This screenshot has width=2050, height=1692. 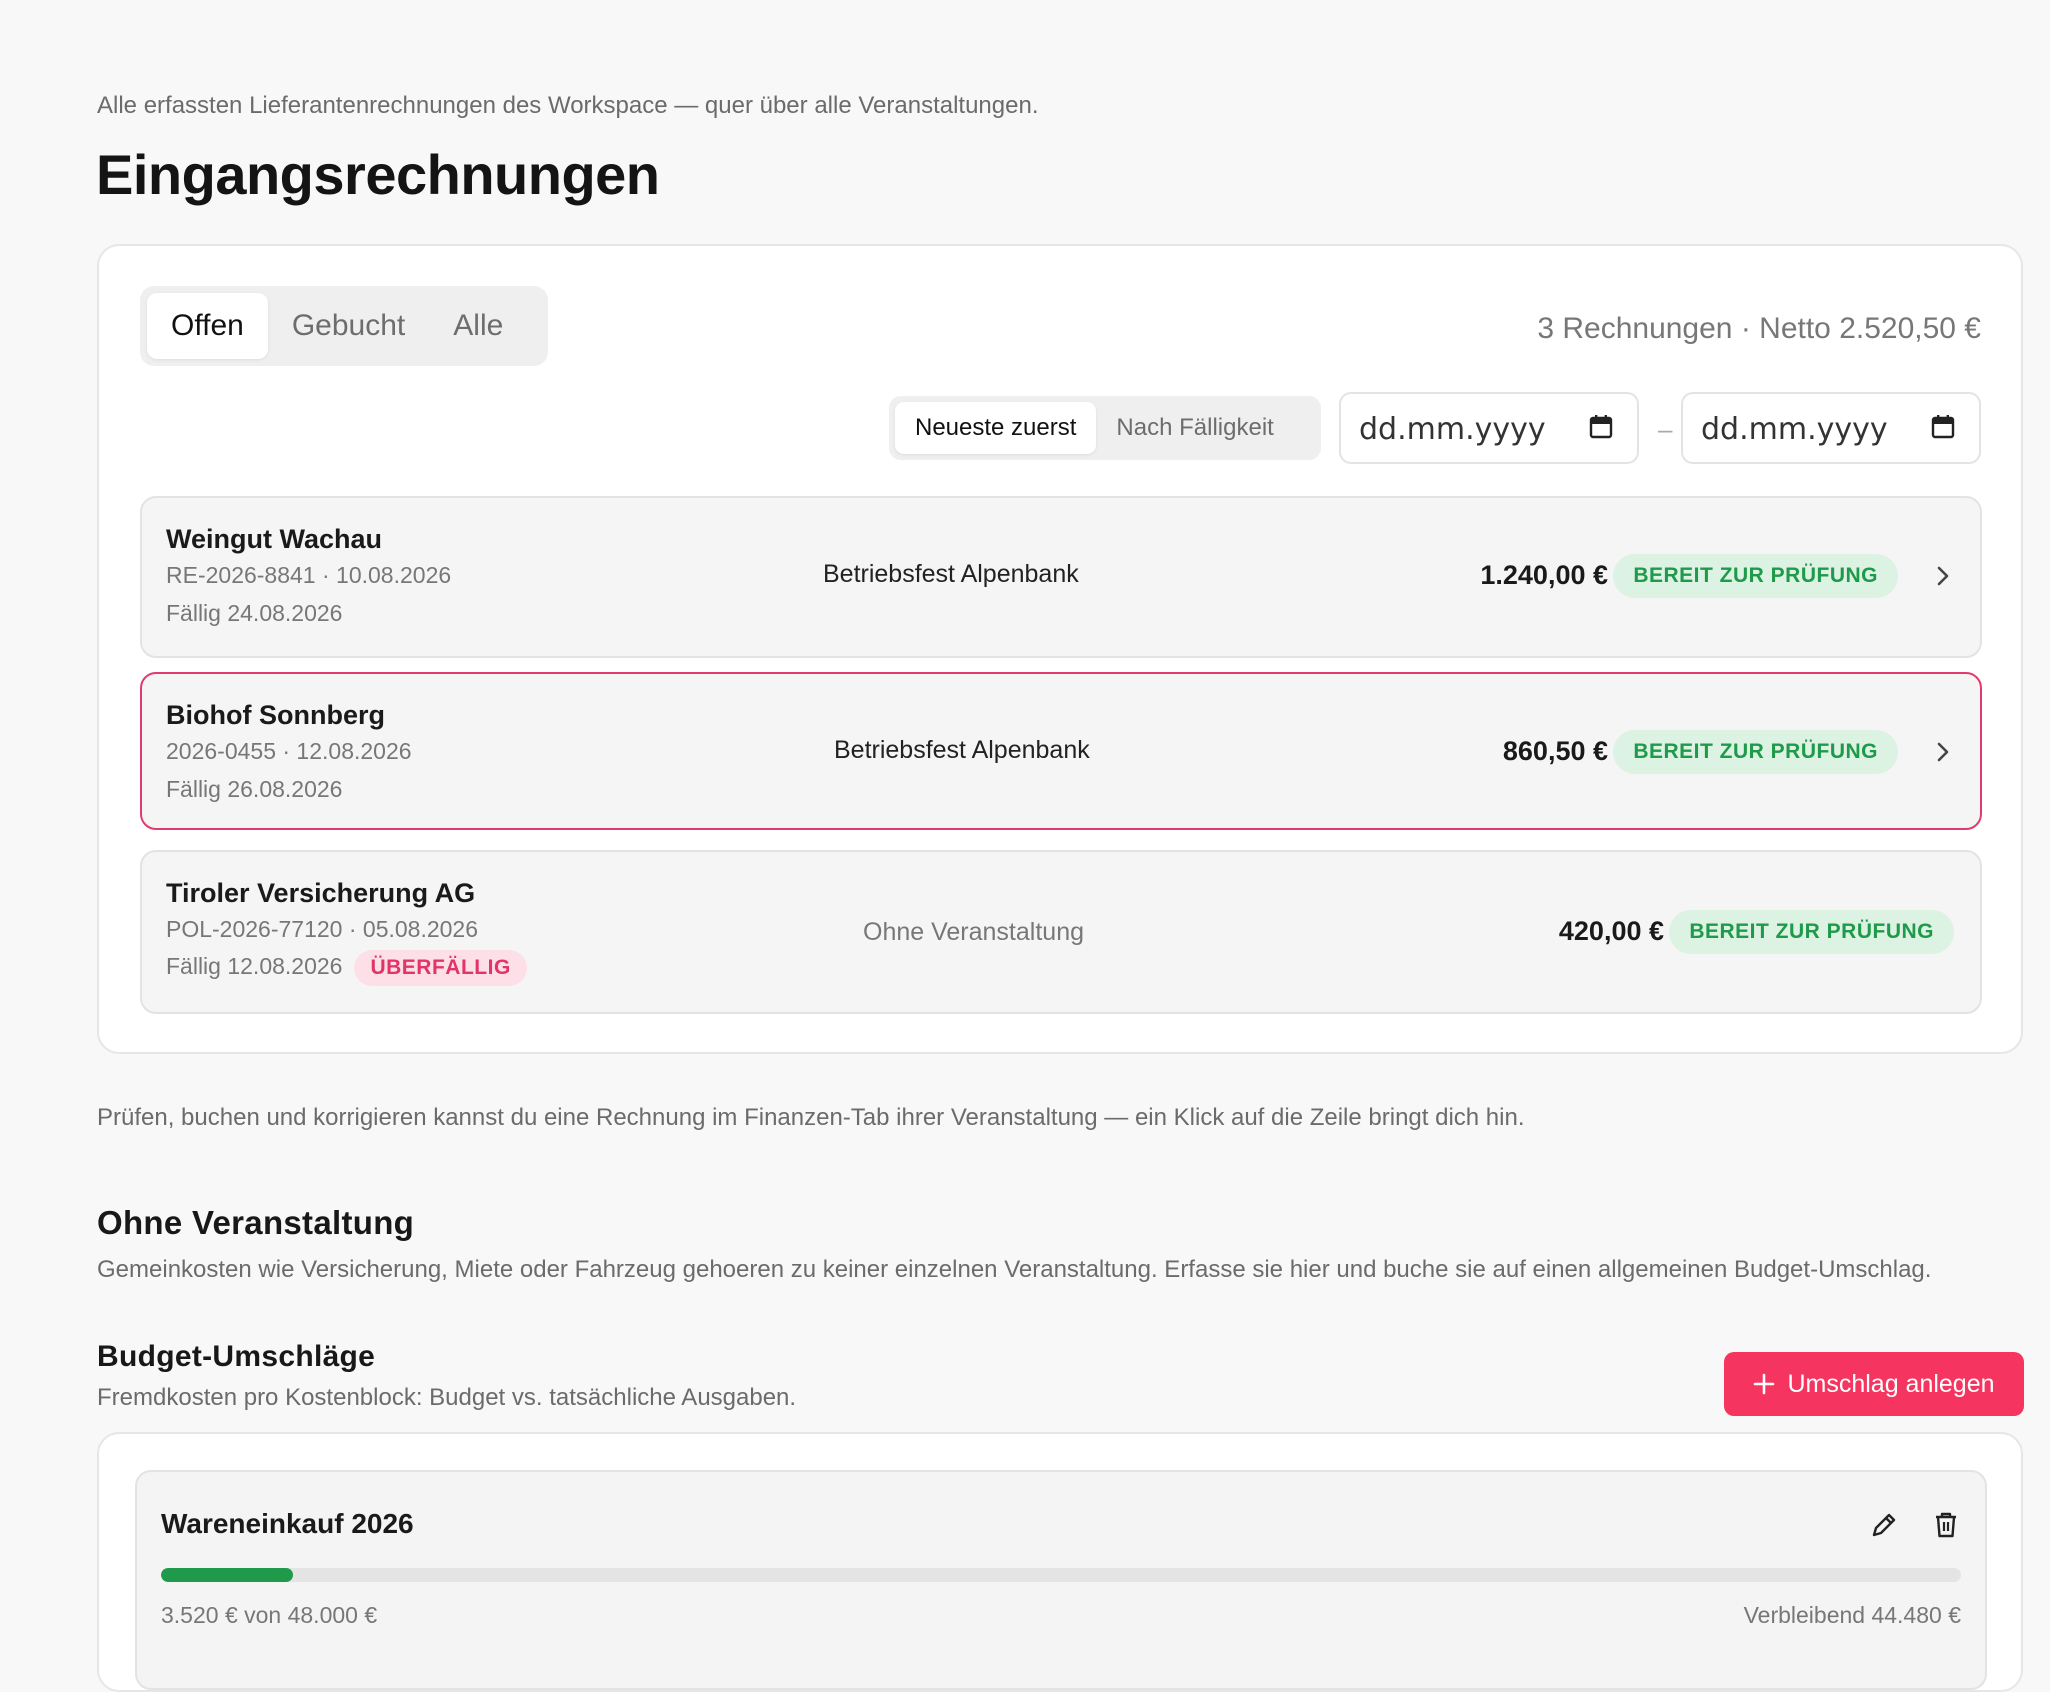 I want to click on invoice-amount: 1.240,00 €, so click(x=1544, y=575).